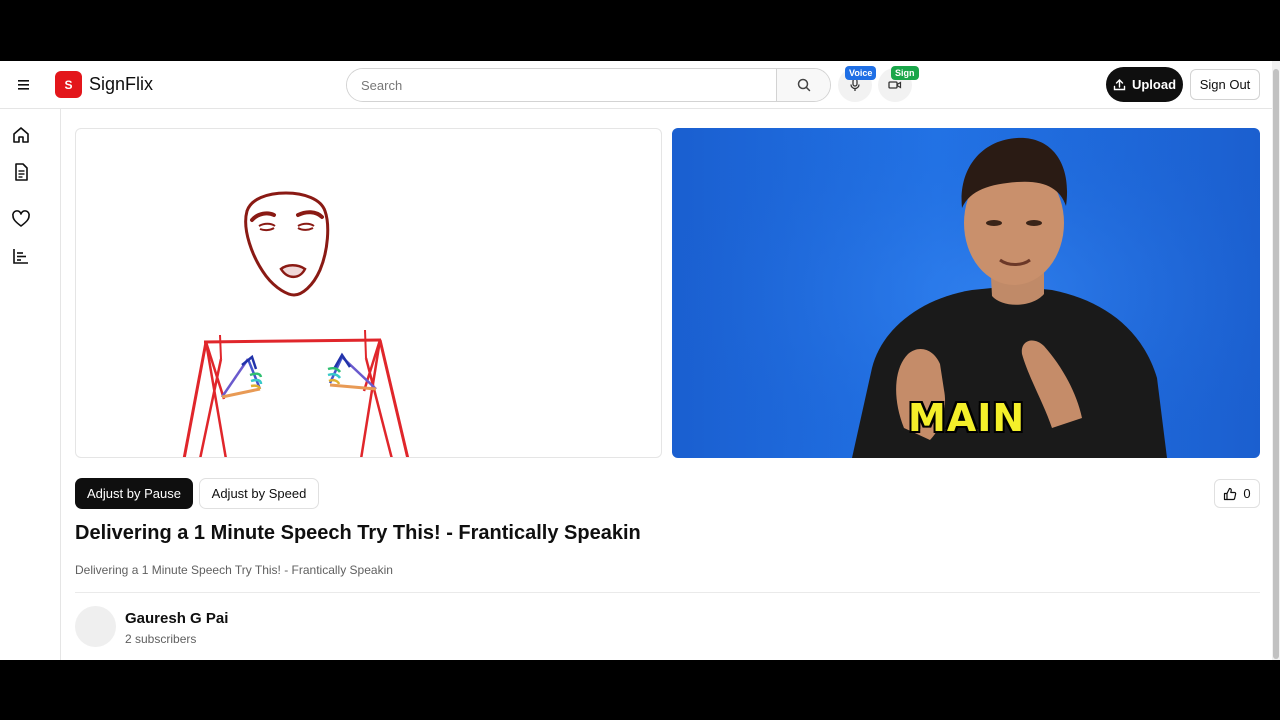 Image resolution: width=1280 pixels, height=720 pixels. I want to click on scrollbar-thumb, so click(1276, 364).